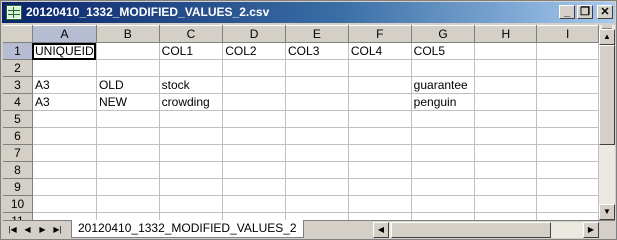 This screenshot has width=617, height=240. I want to click on cell-g5, so click(443, 119).